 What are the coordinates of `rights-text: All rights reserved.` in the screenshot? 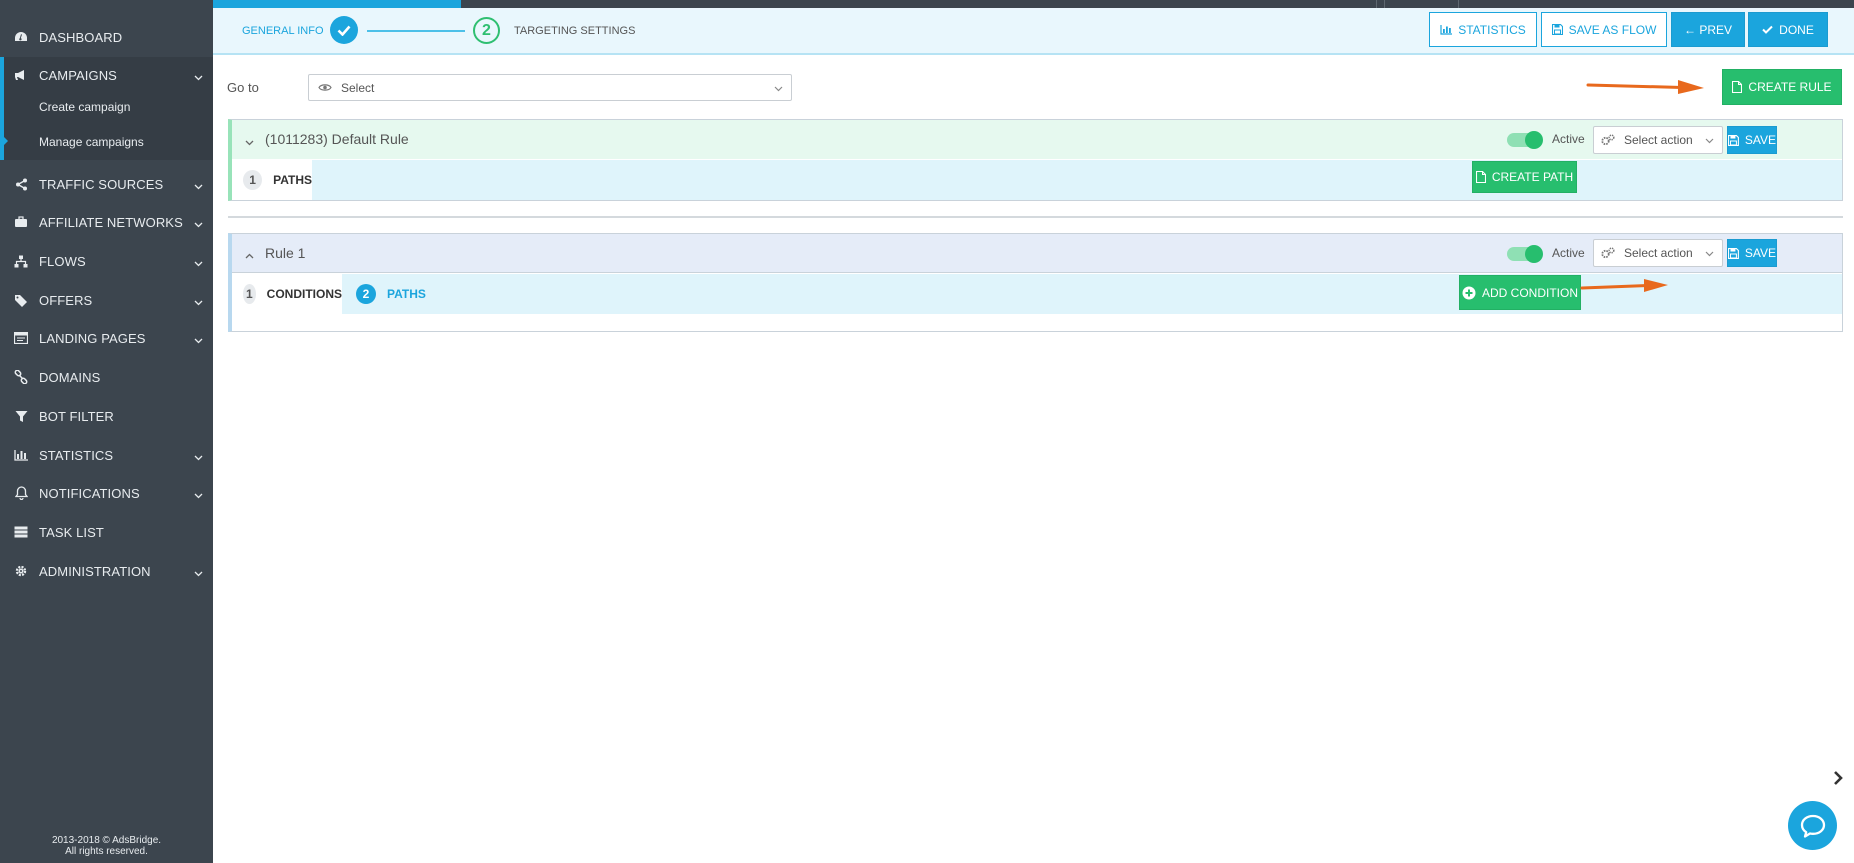 It's located at (106, 851).